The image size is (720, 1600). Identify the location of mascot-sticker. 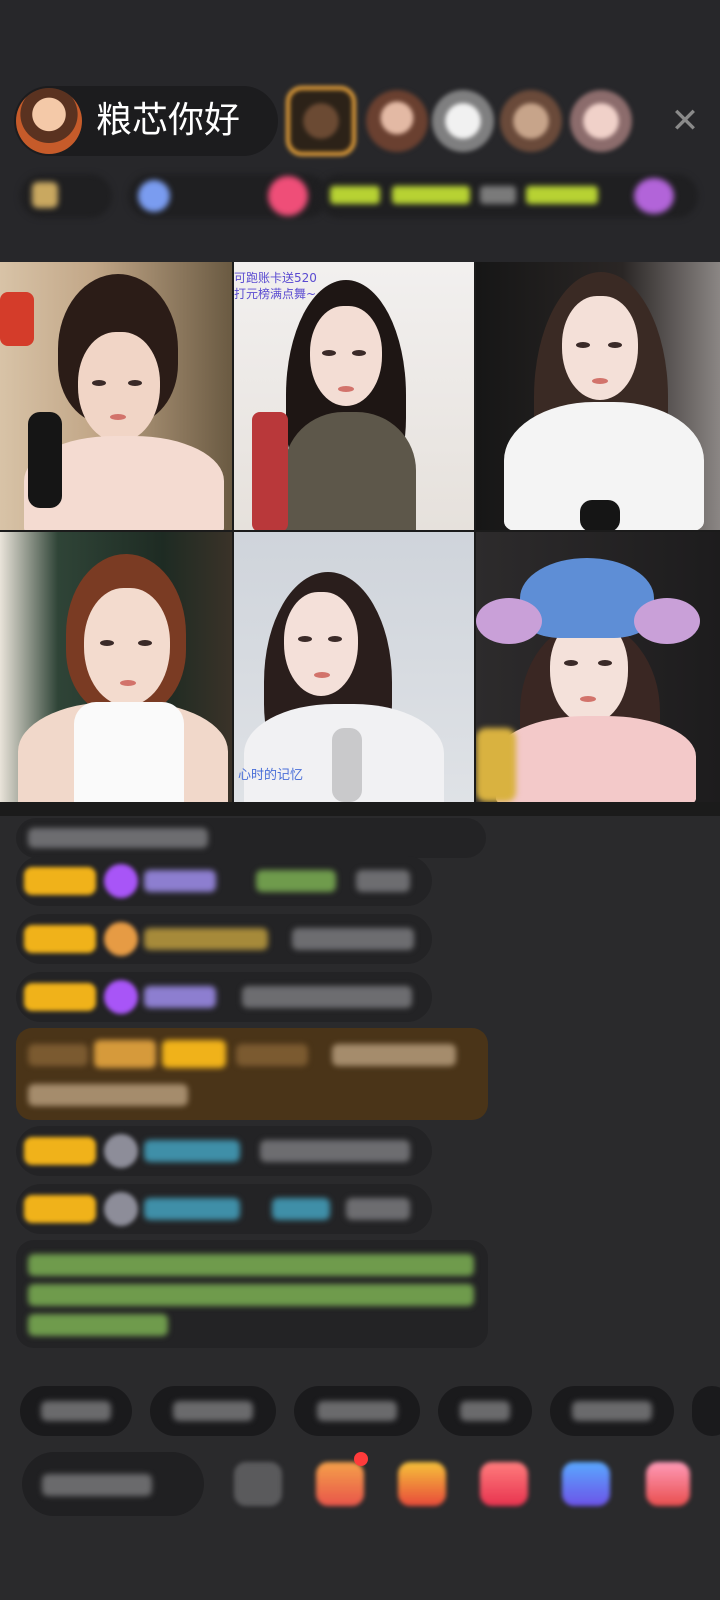
(17, 319).